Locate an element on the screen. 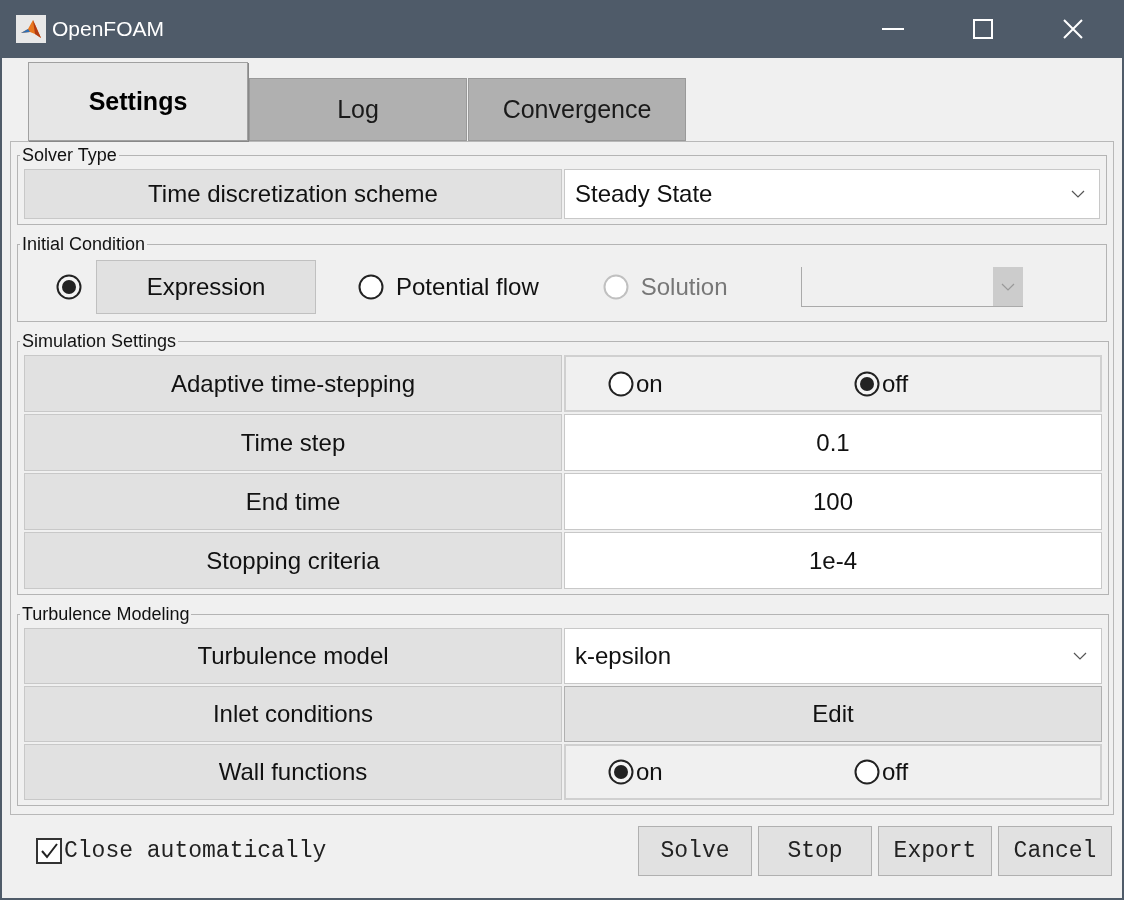 The height and width of the screenshot is (900, 1124). dropdown: k-epsilon is located at coordinates (833, 656).